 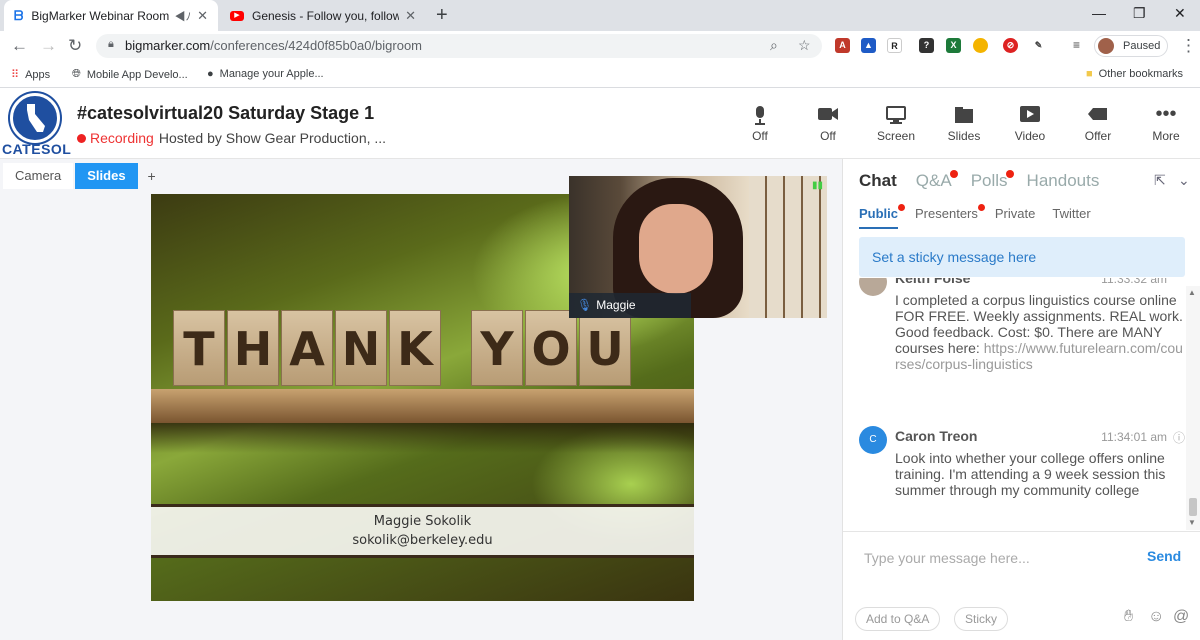 I want to click on forward-arrow-icon: →, so click(x=48, y=46).